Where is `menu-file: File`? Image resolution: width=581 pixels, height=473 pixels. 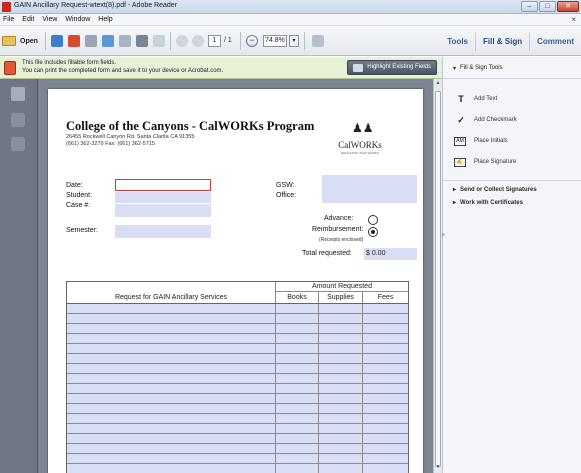
menu-file: File is located at coordinates (8, 19).